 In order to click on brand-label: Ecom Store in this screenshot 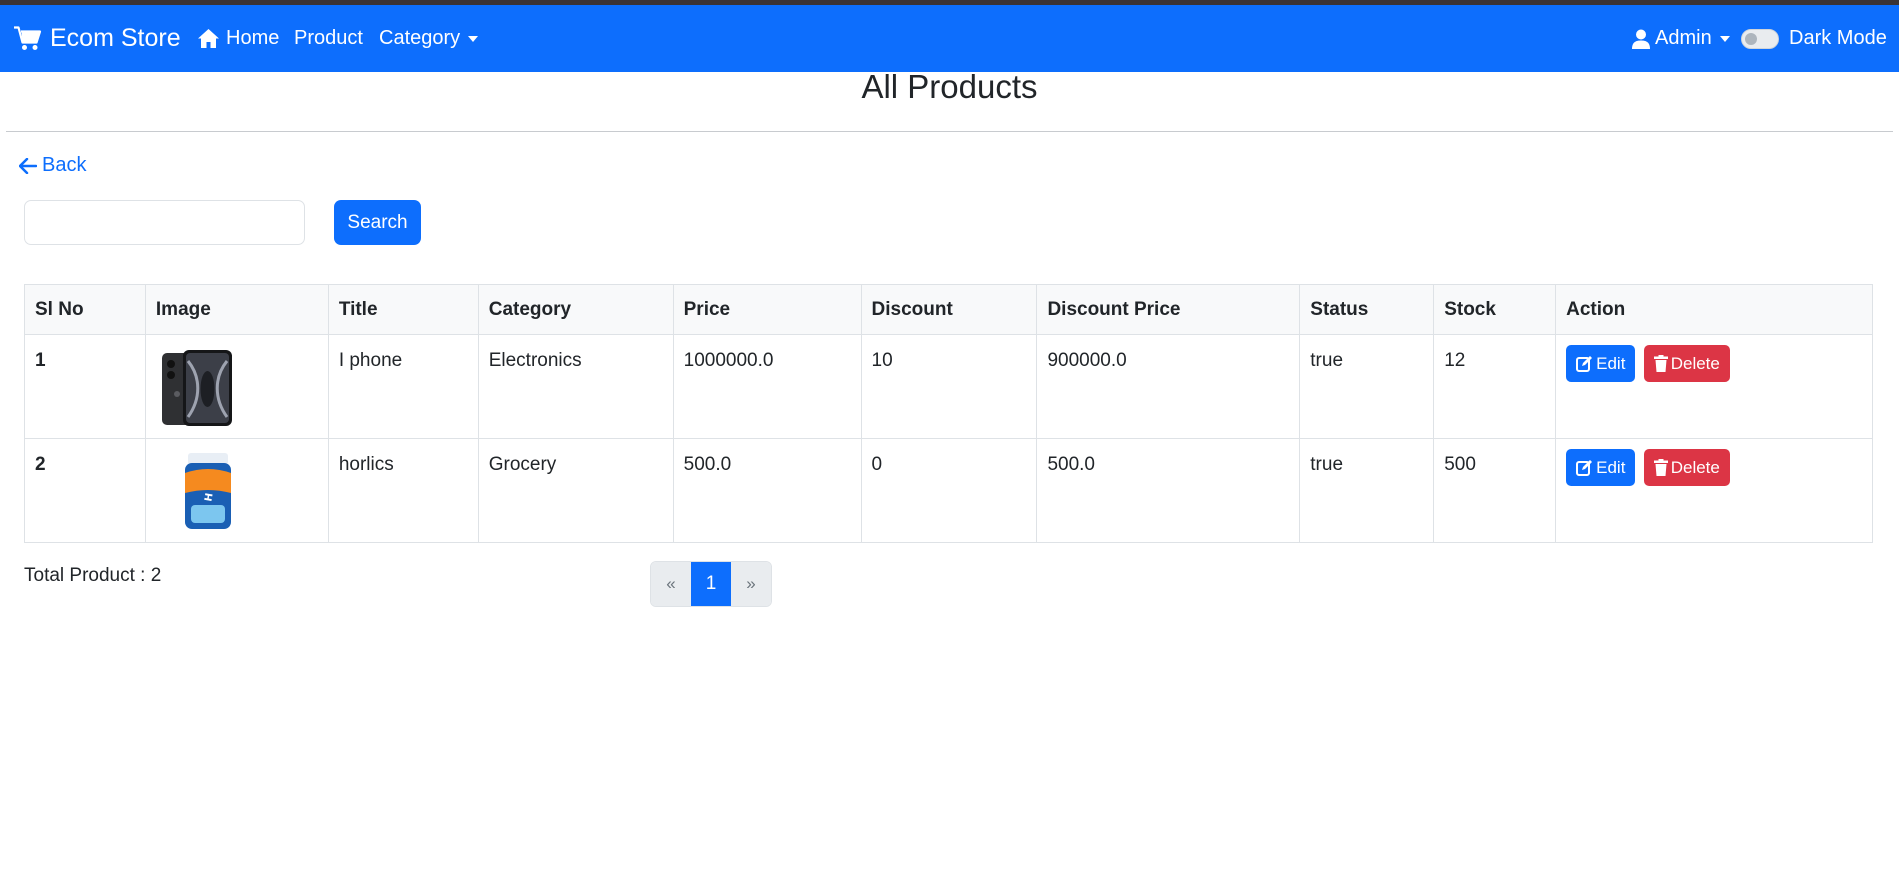, I will do `click(115, 38)`.